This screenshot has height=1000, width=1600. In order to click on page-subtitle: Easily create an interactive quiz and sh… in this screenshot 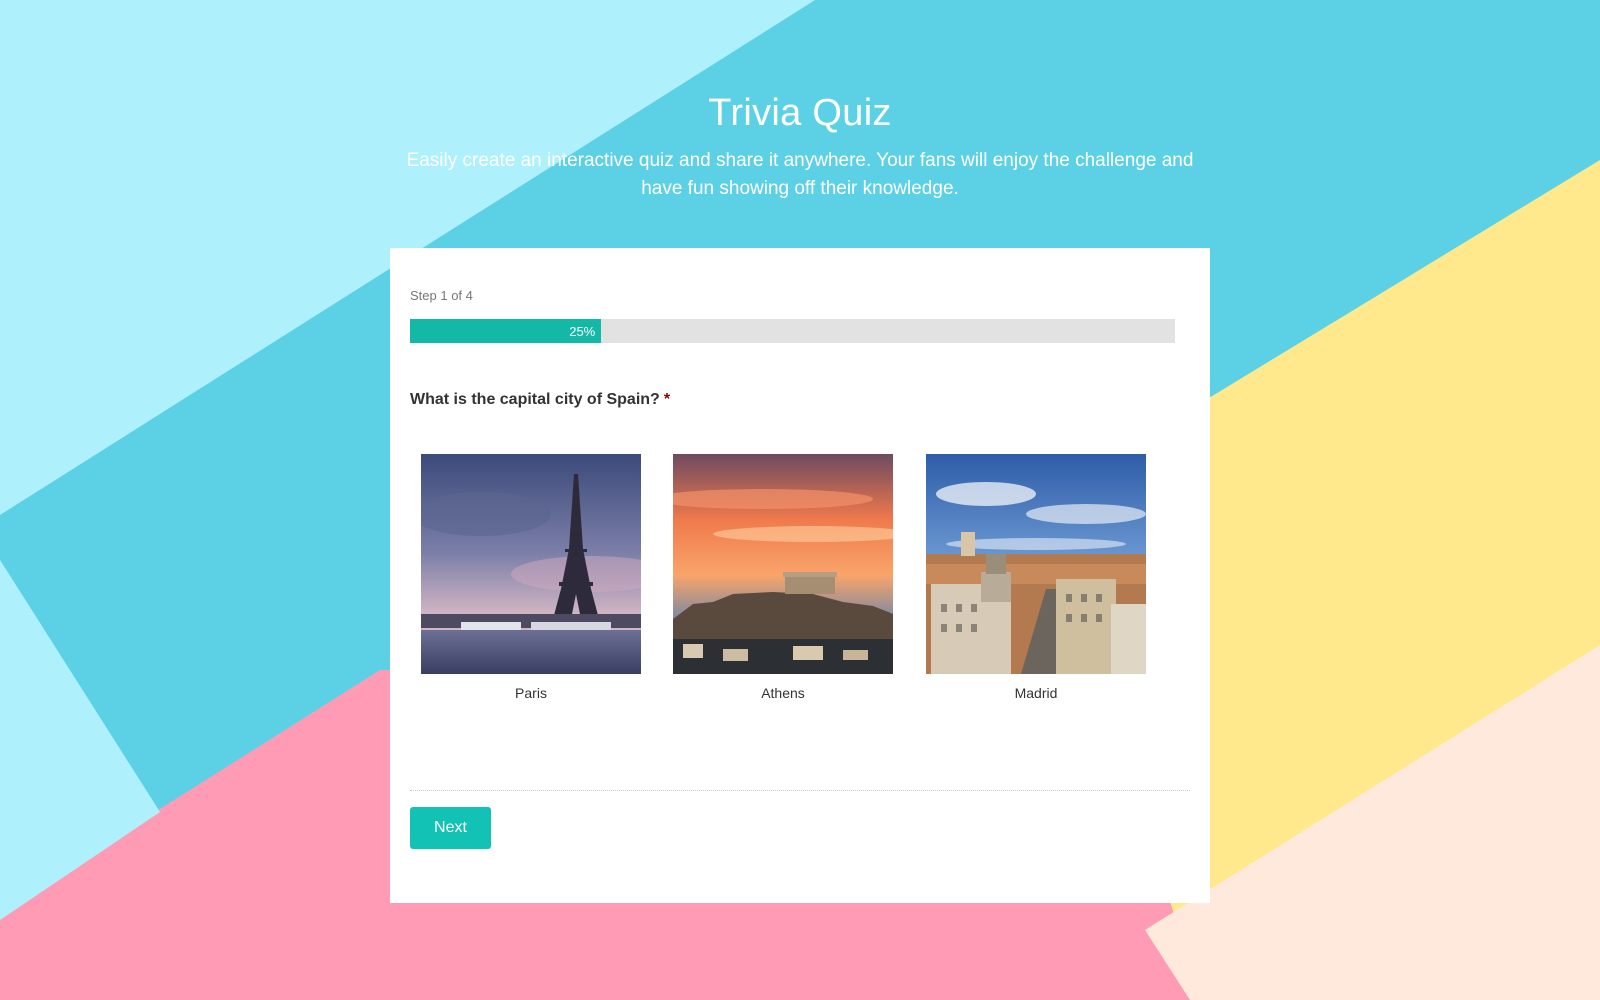, I will do `click(800, 174)`.